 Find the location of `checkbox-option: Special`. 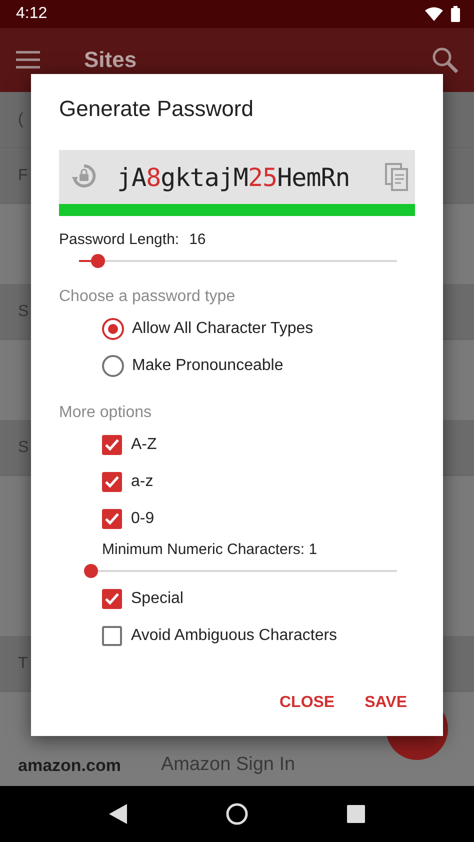

checkbox-option: Special is located at coordinates (143, 598).